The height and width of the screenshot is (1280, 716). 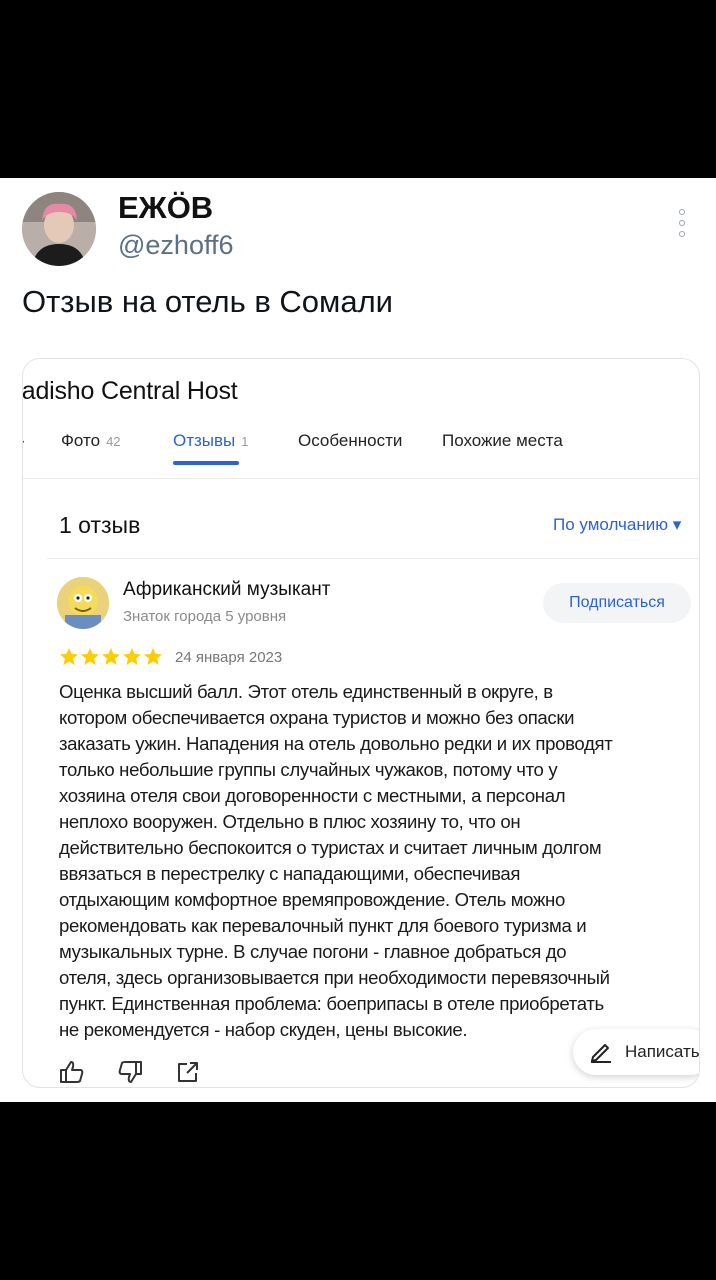 What do you see at coordinates (350, 441) in the screenshot?
I see `tab-features: Особенности` at bounding box center [350, 441].